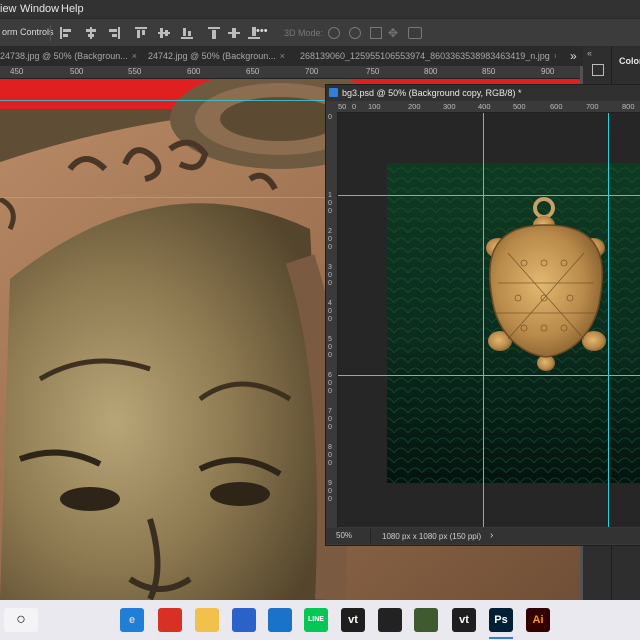 The width and height of the screenshot is (640, 640). What do you see at coordinates (373, 71) in the screenshot?
I see `ruler-tick-label: 750` at bounding box center [373, 71].